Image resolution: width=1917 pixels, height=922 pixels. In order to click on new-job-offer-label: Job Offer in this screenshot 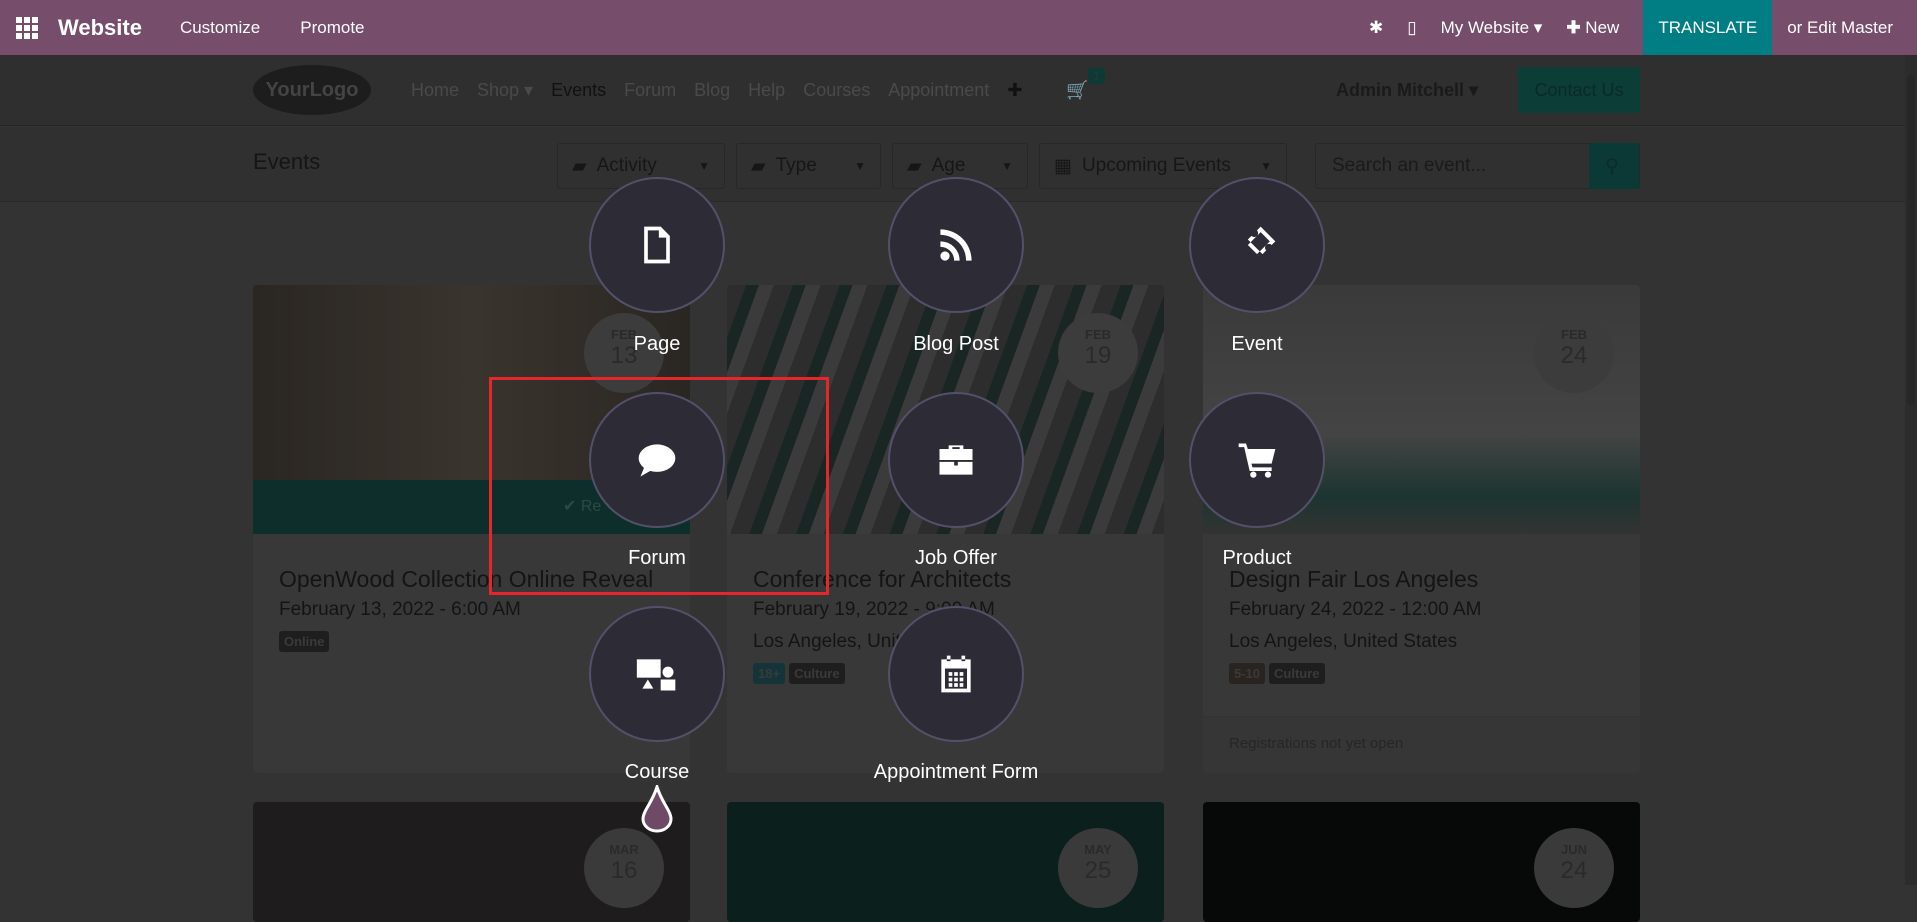, I will do `click(956, 558)`.